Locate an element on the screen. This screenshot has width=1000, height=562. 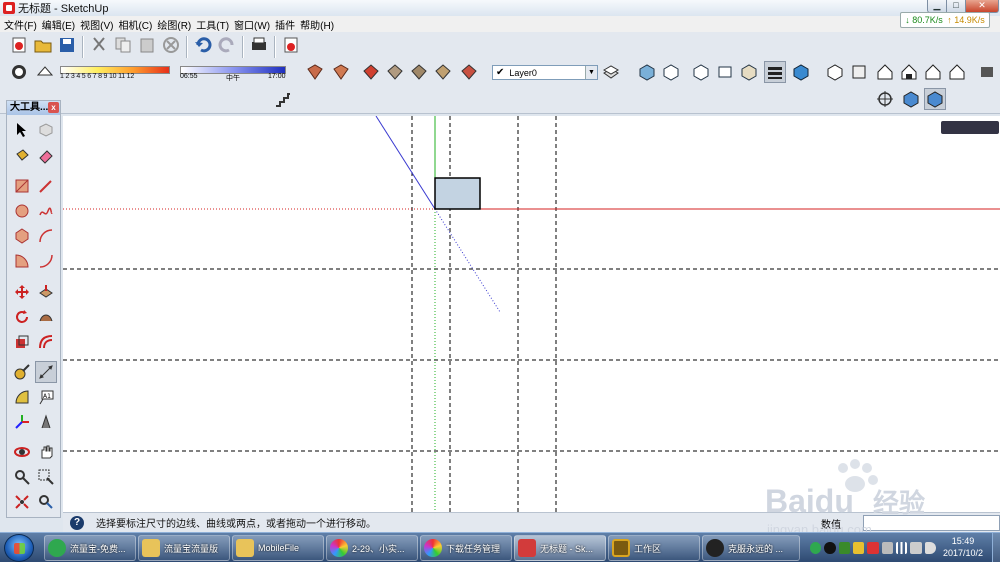
help-icon: ? is located at coordinates (77, 522).